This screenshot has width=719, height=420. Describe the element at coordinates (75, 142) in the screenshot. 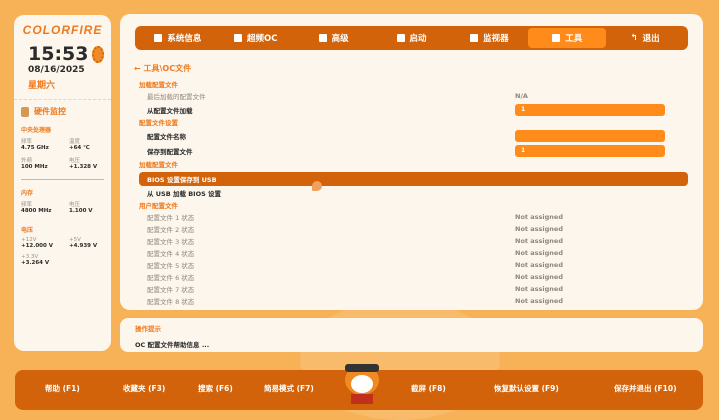

I see `label: 温度` at that location.